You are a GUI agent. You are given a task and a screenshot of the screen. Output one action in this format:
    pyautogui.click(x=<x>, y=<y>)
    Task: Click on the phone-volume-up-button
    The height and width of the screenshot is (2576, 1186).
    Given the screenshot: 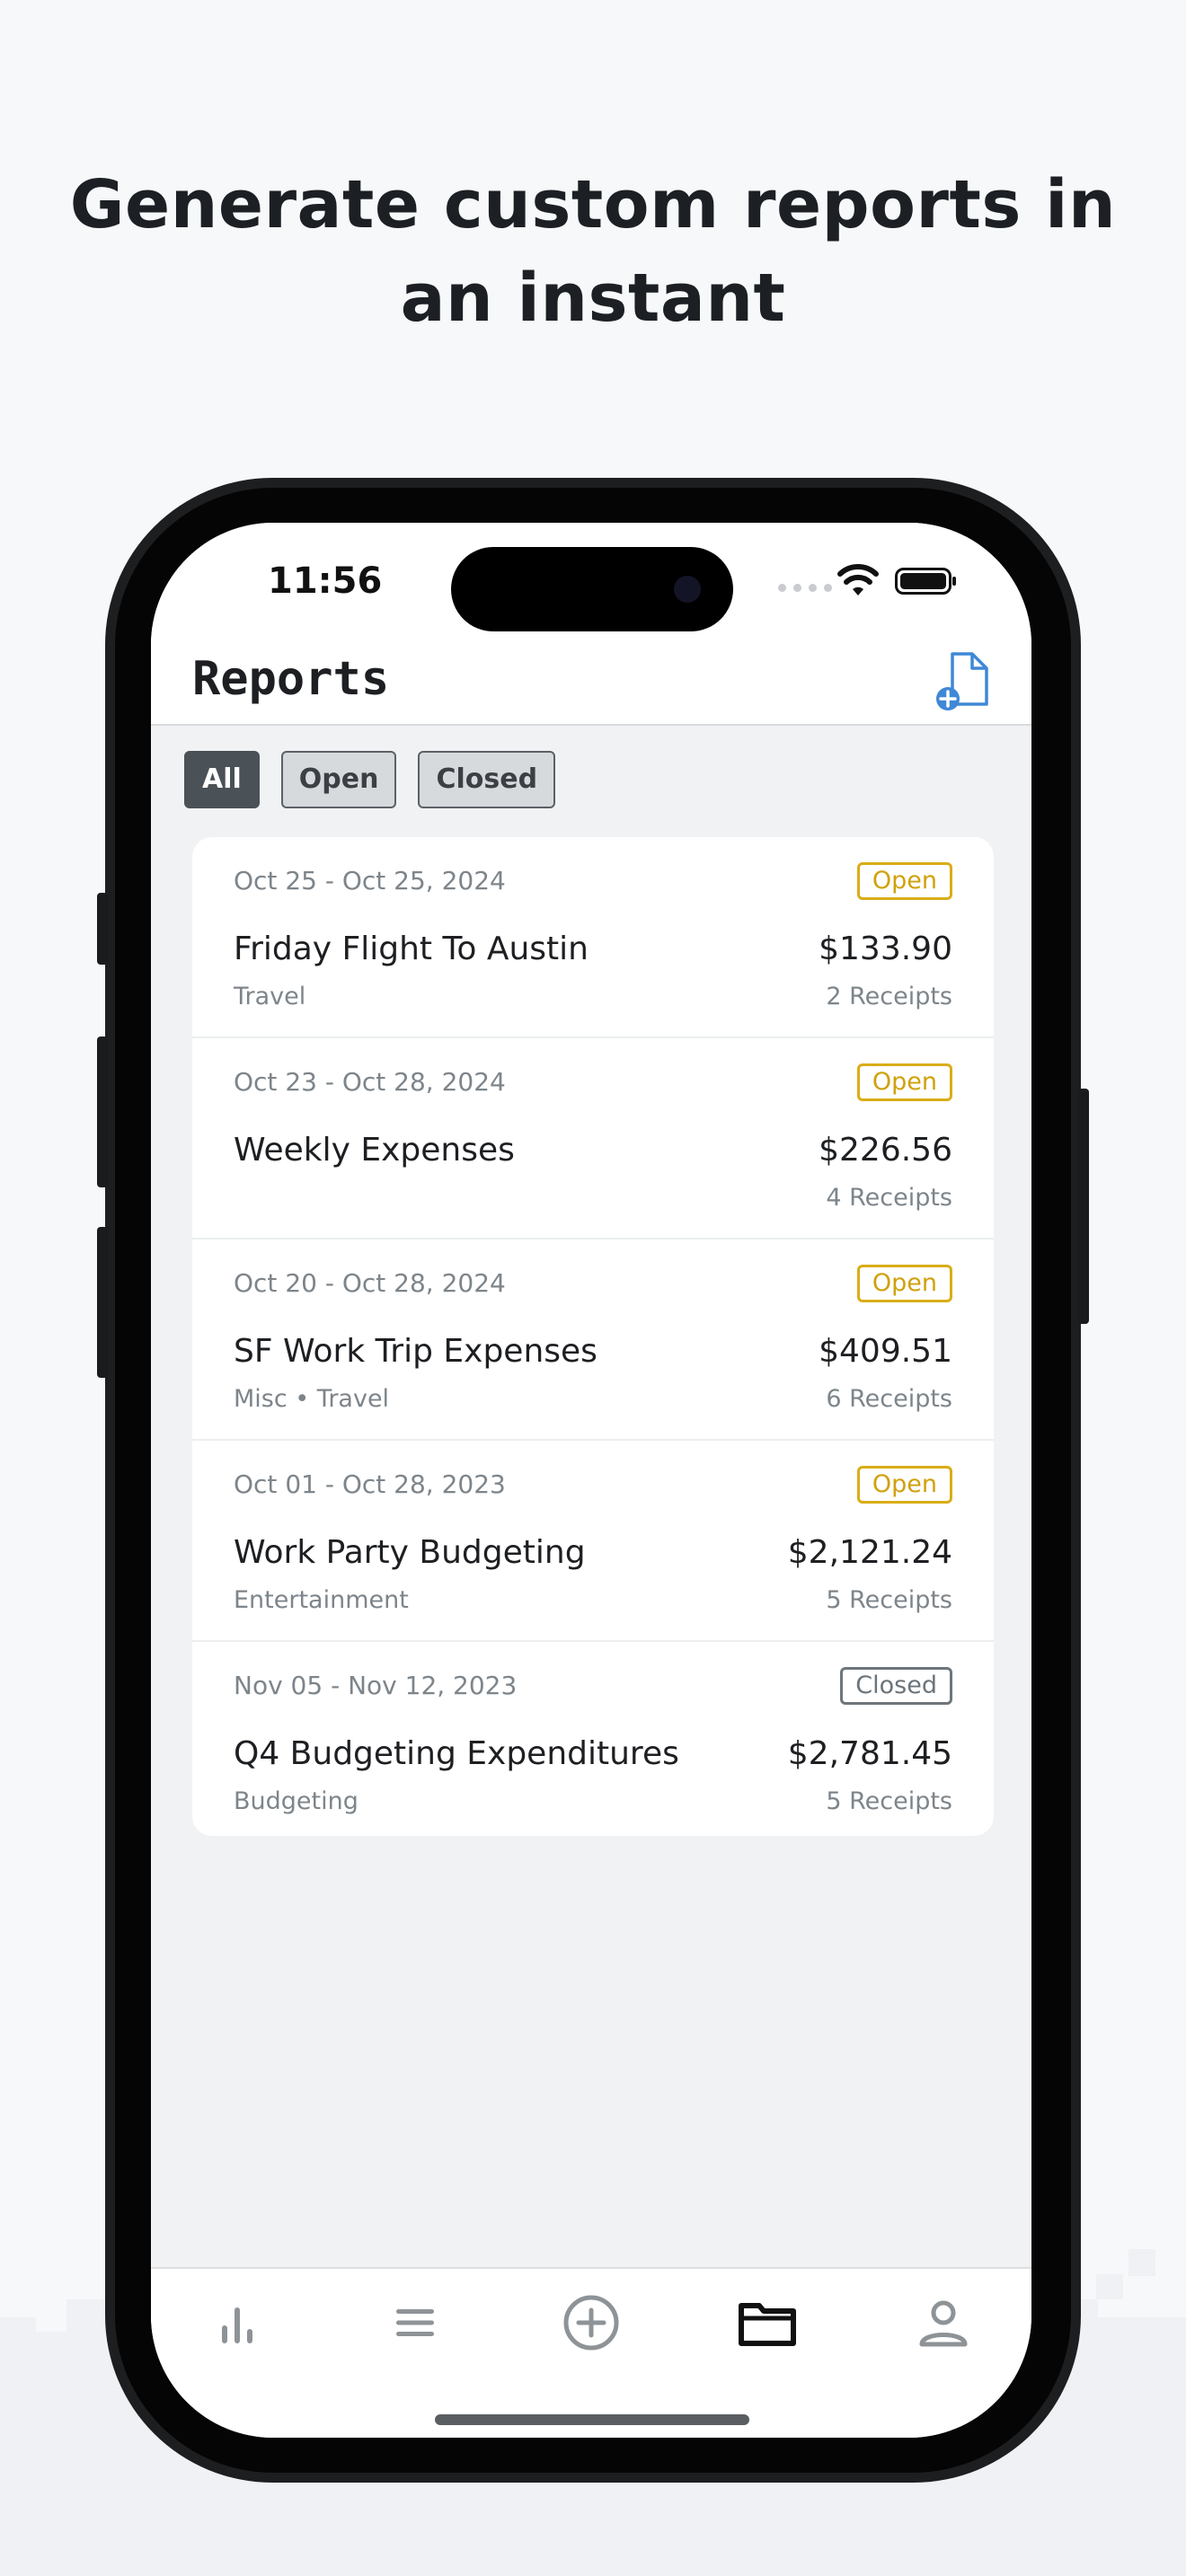 What is the action you would take?
    pyautogui.click(x=102, y=1112)
    